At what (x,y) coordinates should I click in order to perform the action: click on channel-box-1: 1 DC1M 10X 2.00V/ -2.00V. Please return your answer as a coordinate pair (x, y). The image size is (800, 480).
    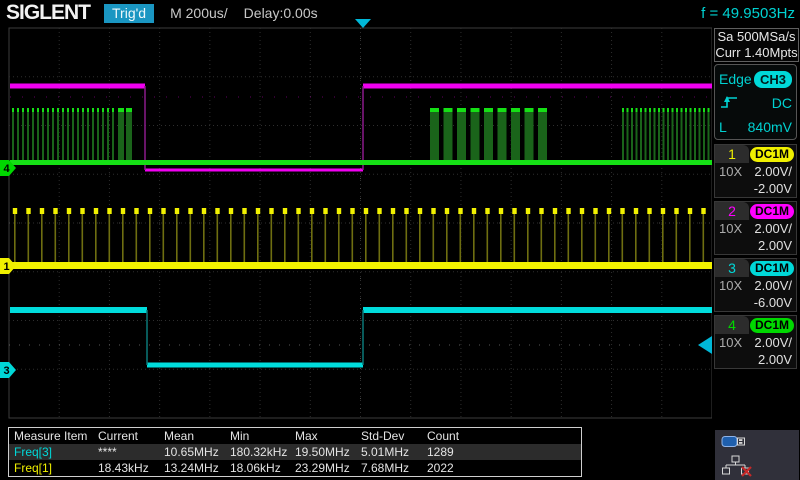
    Looking at the image, I should click on (755, 171).